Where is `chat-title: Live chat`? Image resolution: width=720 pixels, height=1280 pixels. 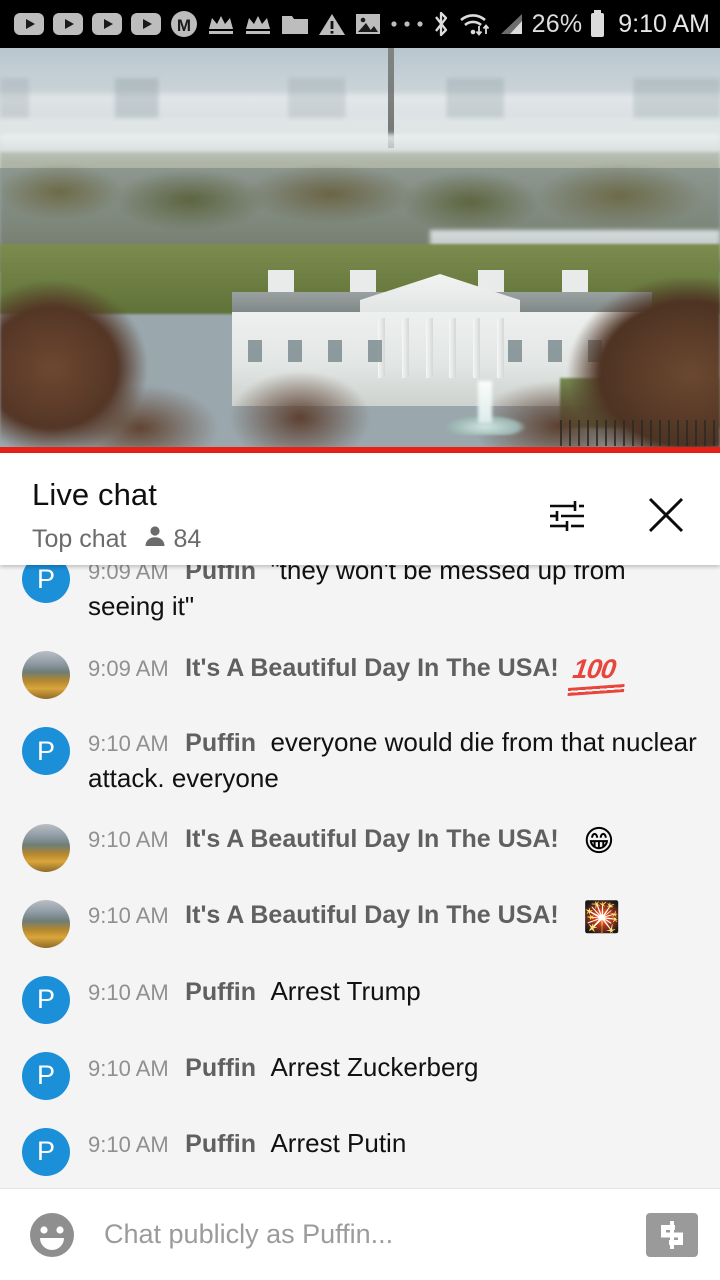 chat-title: Live chat is located at coordinates (94, 494).